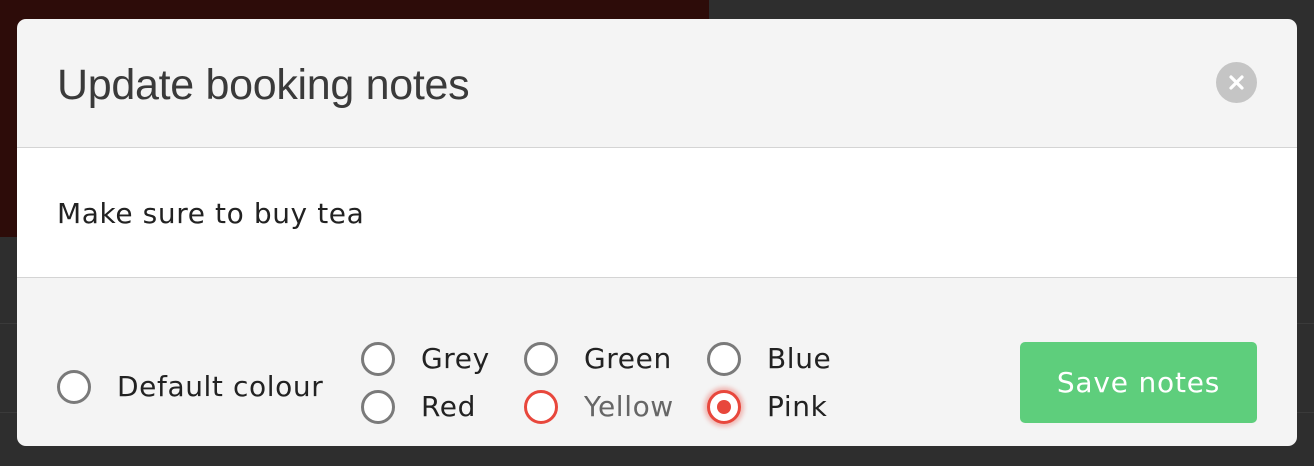  I want to click on colour-option-label: Red, so click(448, 406).